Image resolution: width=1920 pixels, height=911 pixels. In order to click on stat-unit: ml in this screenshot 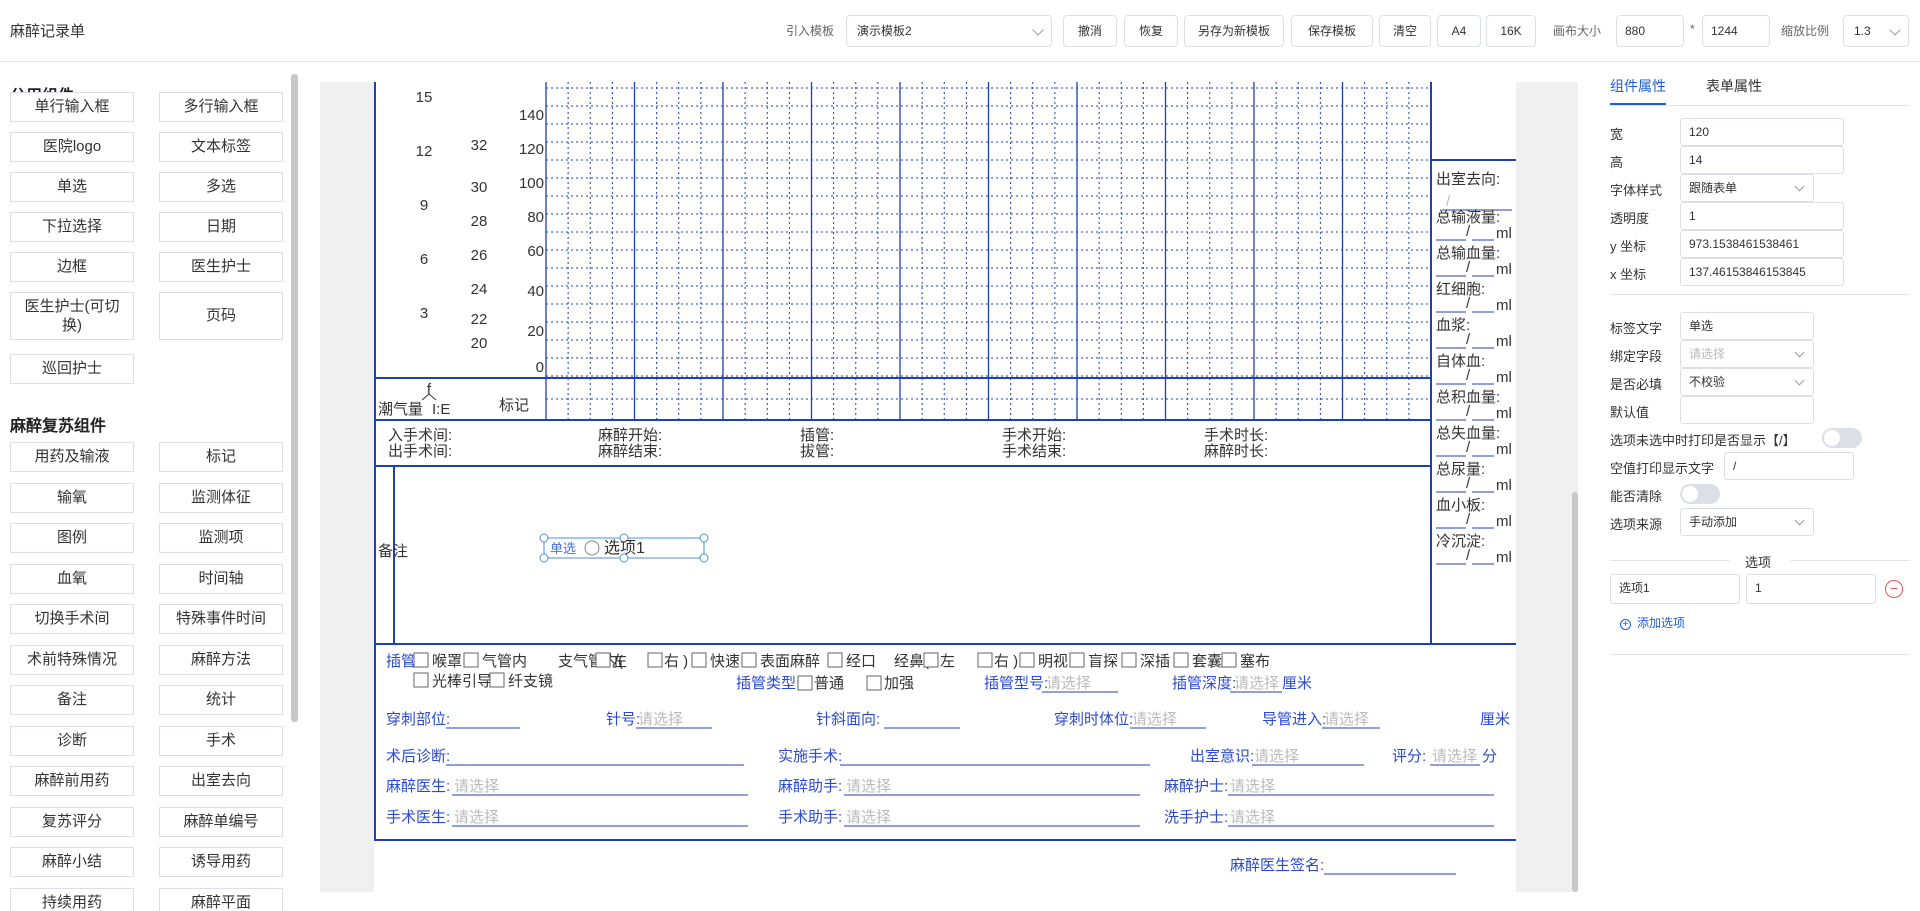, I will do `click(1504, 413)`.